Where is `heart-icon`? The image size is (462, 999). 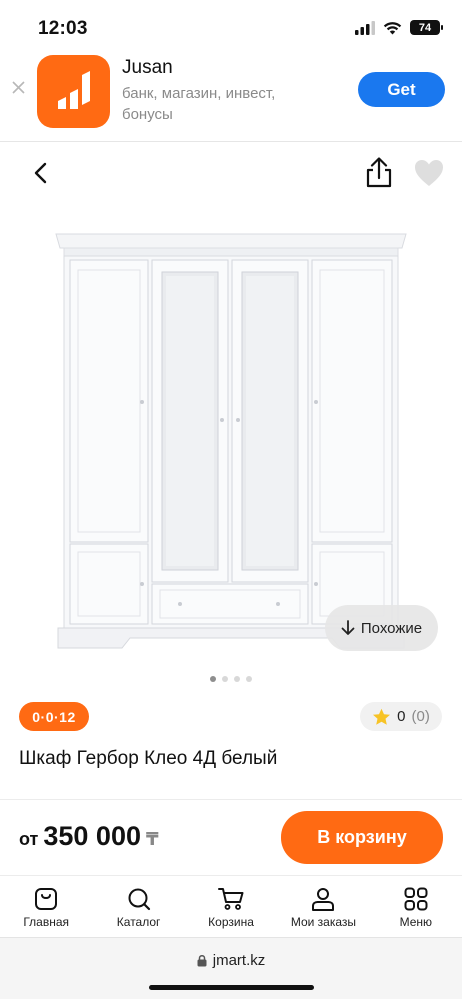
heart-icon is located at coordinates (429, 173).